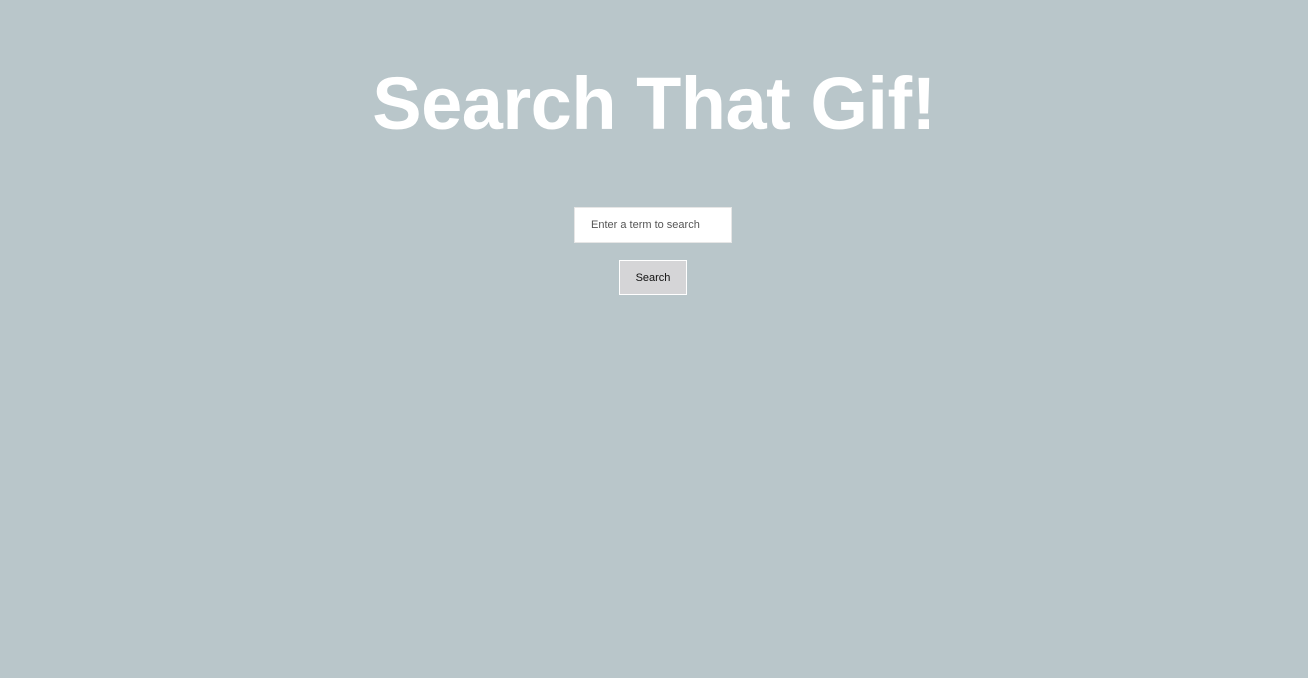  I want to click on search-button: Search, so click(653, 277).